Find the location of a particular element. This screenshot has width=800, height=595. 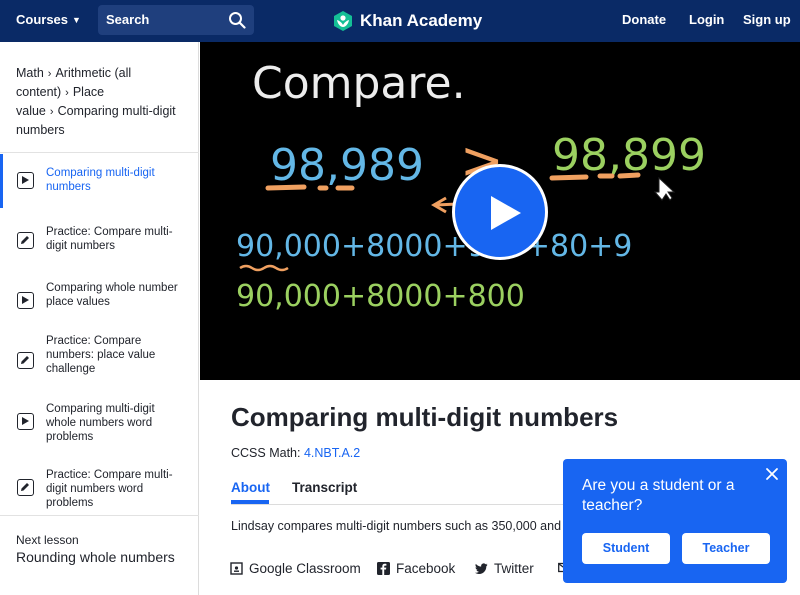

ccss-standard: CCSS Math: 4.NBT.A.2 is located at coordinates (295, 453).